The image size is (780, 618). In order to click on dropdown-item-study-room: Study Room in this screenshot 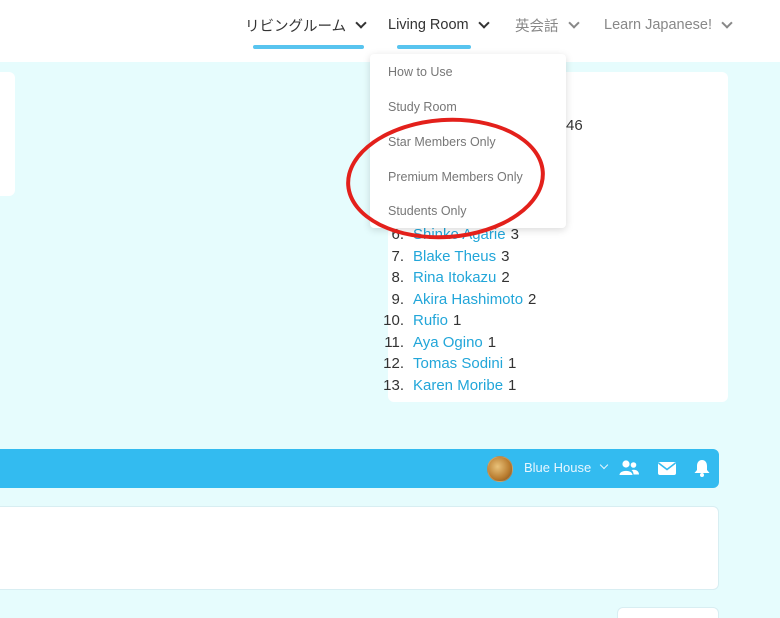, I will do `click(422, 107)`.